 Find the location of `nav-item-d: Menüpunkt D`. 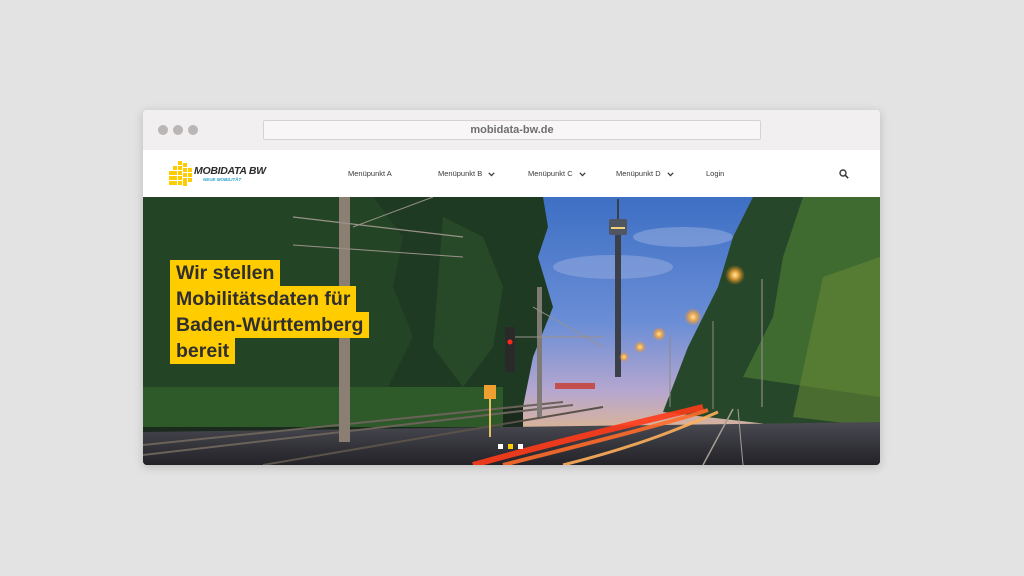

nav-item-d: Menüpunkt D is located at coordinates (645, 173).